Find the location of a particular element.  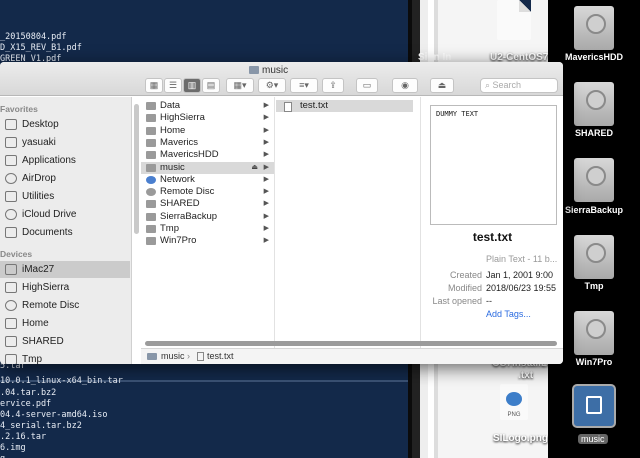

folder-icon is located at coordinates (151, 106).